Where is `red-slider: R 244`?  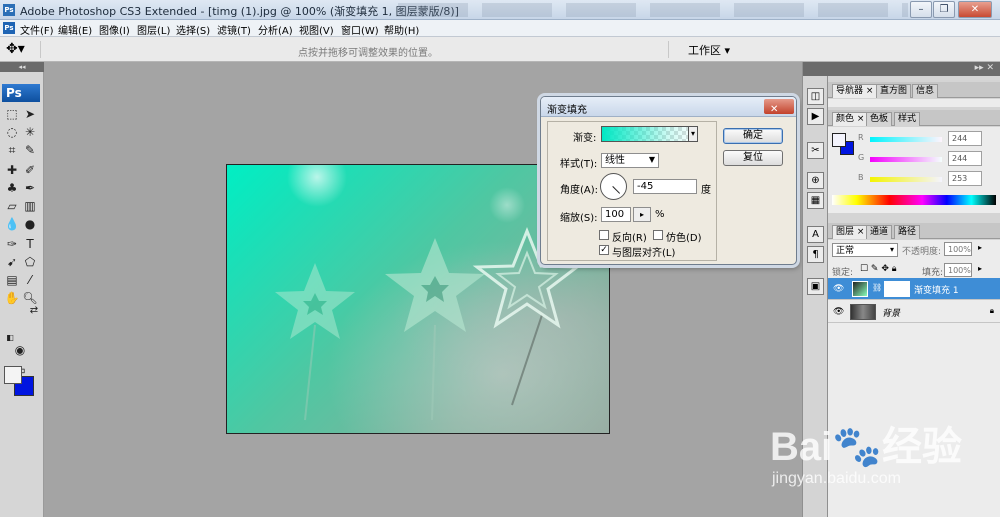 red-slider: R 244 is located at coordinates (928, 140).